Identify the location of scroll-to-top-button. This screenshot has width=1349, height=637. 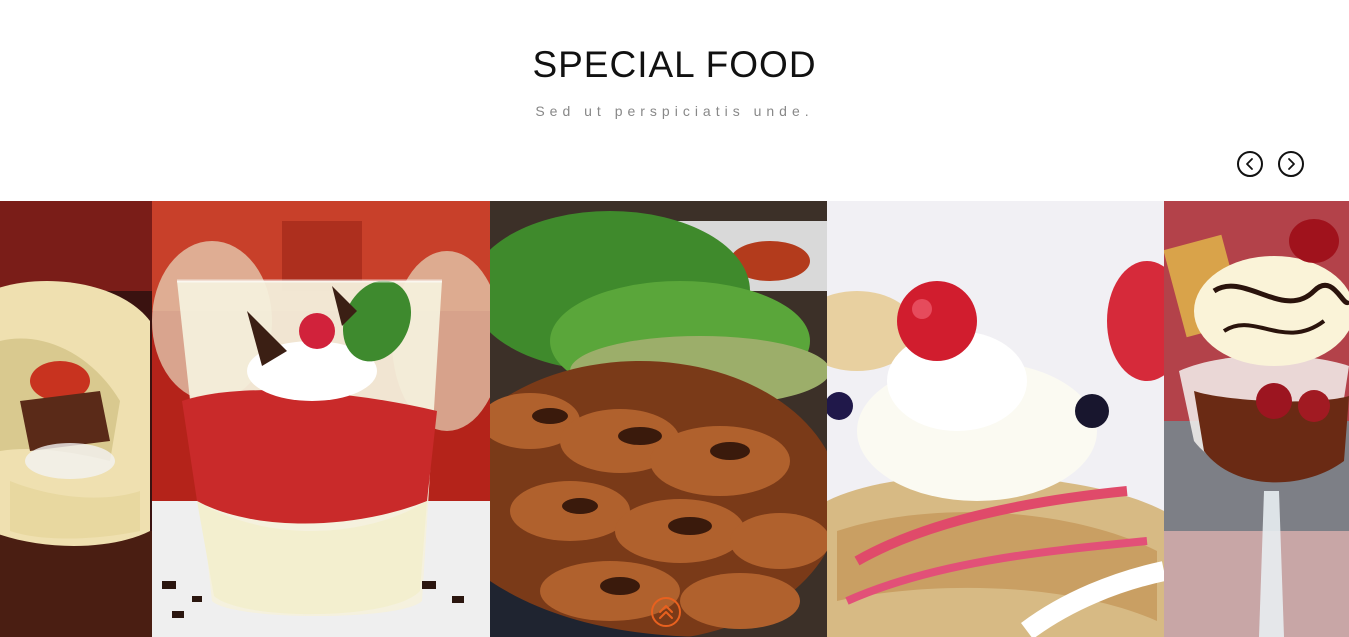
(666, 612).